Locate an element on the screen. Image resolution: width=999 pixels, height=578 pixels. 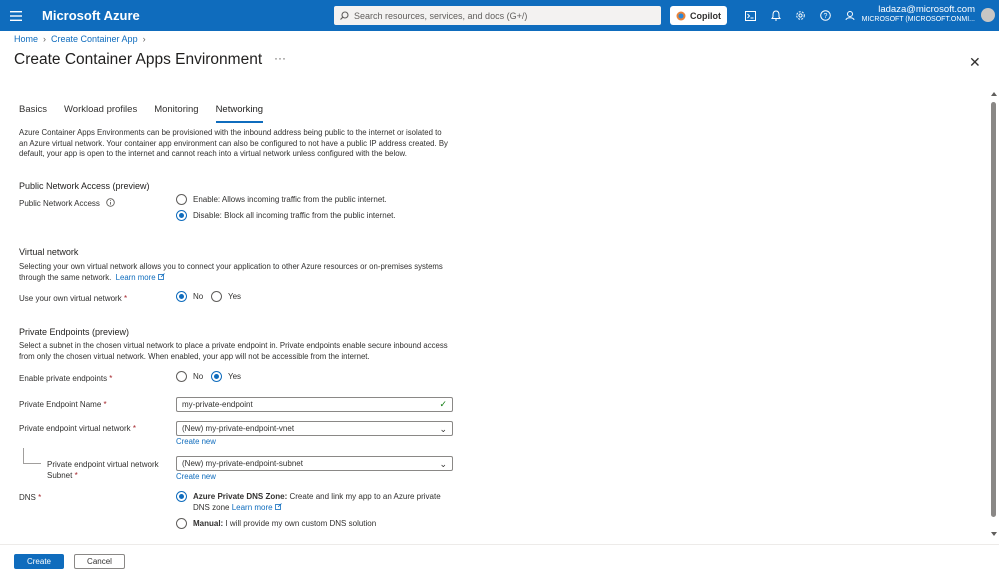
private-endpoint-name-input: my-private-endpoint ✓ is located at coordinates (314, 404).